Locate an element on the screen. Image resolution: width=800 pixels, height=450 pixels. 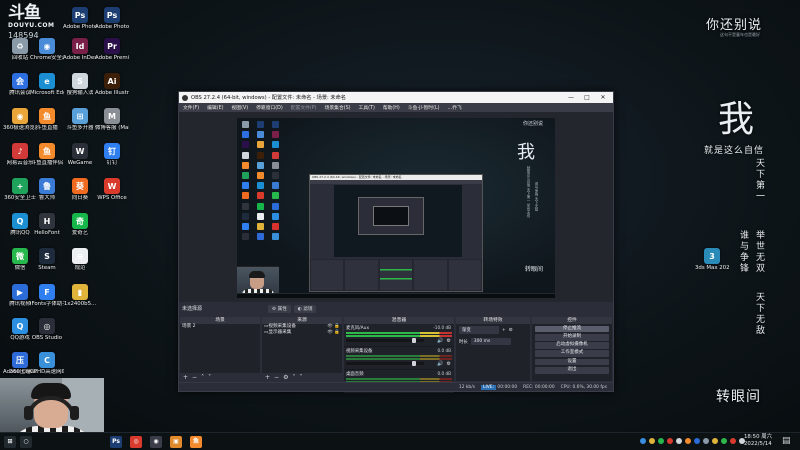
desktop-icon: W WPS Office is located at coordinates (112, 189).